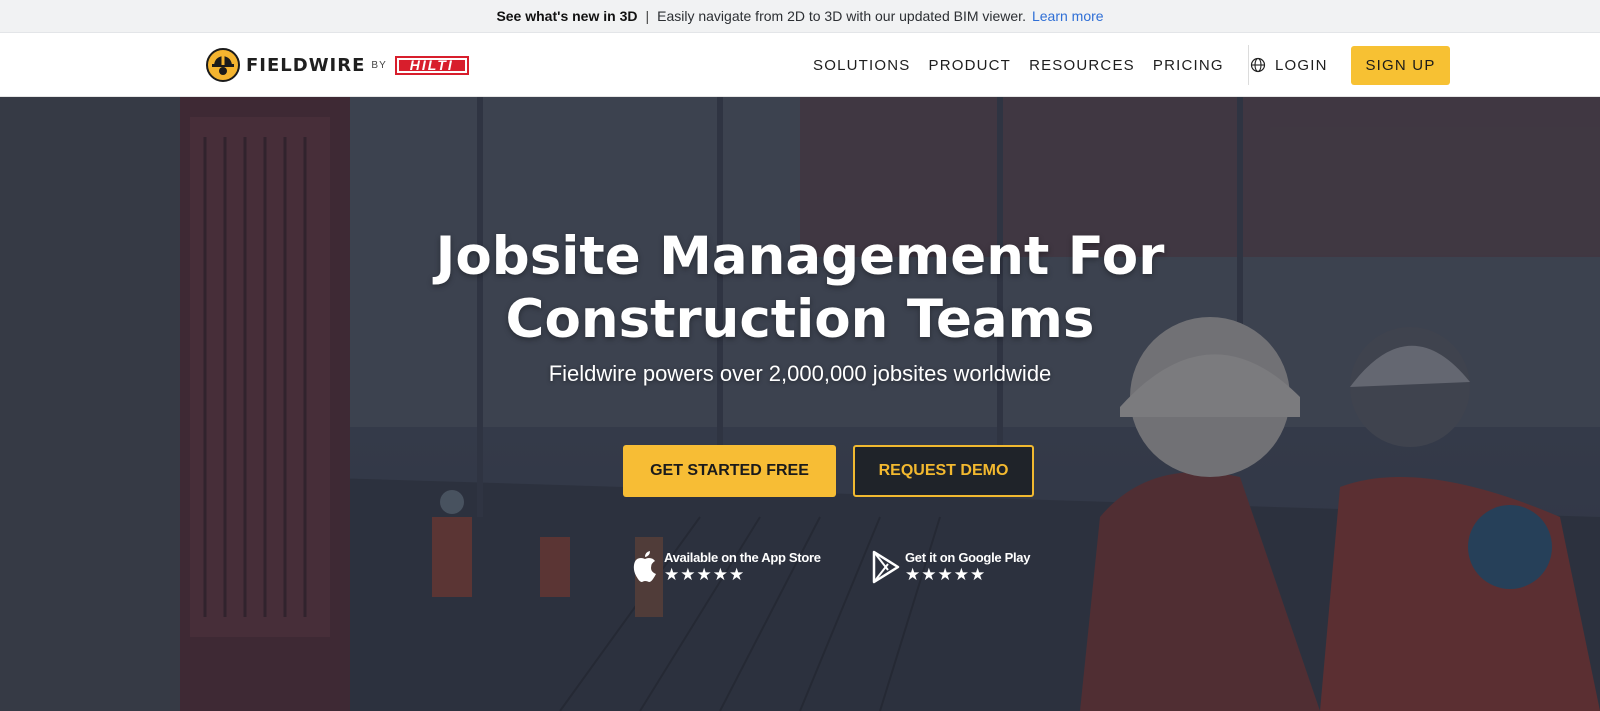 This screenshot has width=1600, height=711. What do you see at coordinates (969, 65) in the screenshot?
I see `nav-product: PRODUCT` at bounding box center [969, 65].